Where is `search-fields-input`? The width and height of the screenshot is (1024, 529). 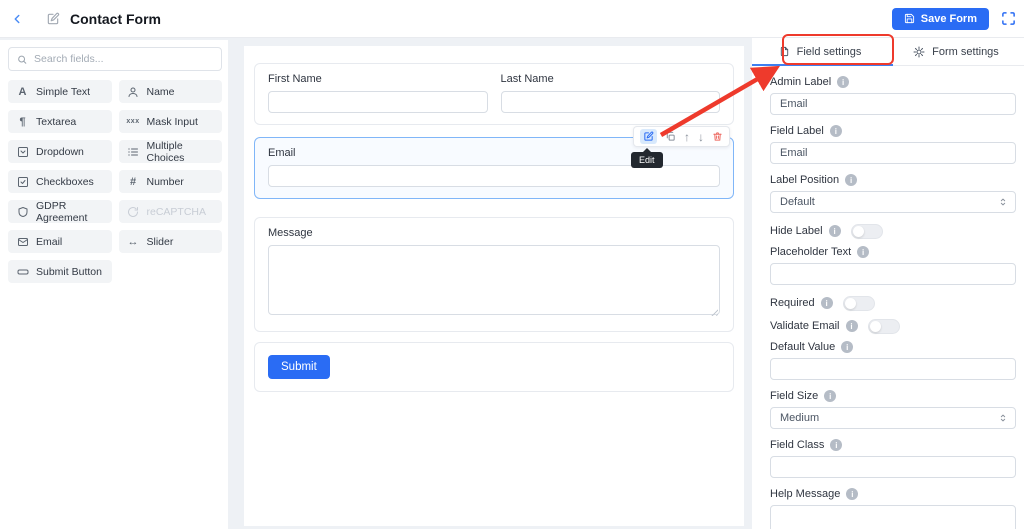
search-fields-input is located at coordinates (123, 59).